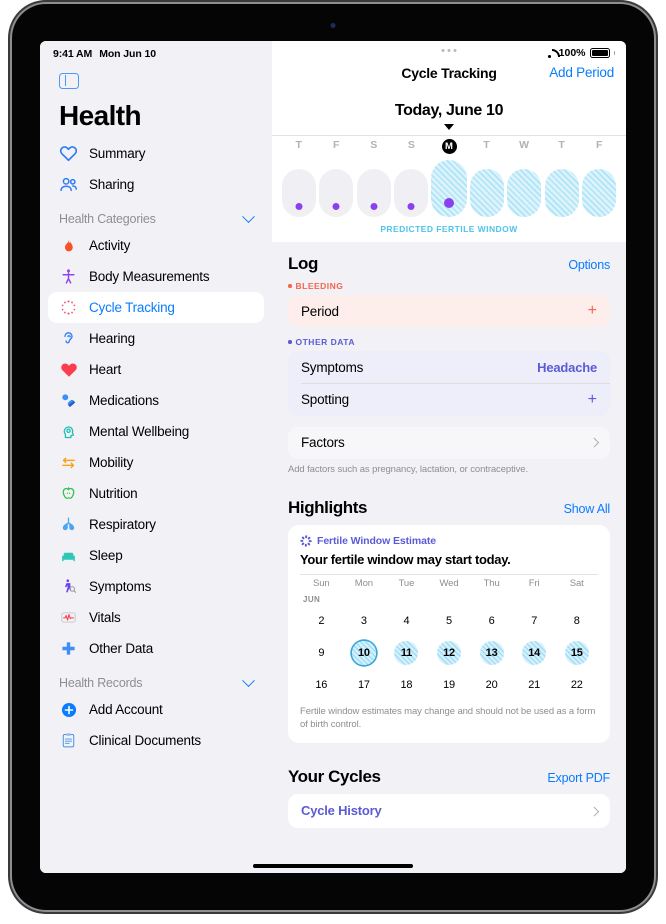 This screenshot has height=924, width=666. Describe the element at coordinates (592, 399) in the screenshot. I see `add-spotting-plus-icon: +` at that location.